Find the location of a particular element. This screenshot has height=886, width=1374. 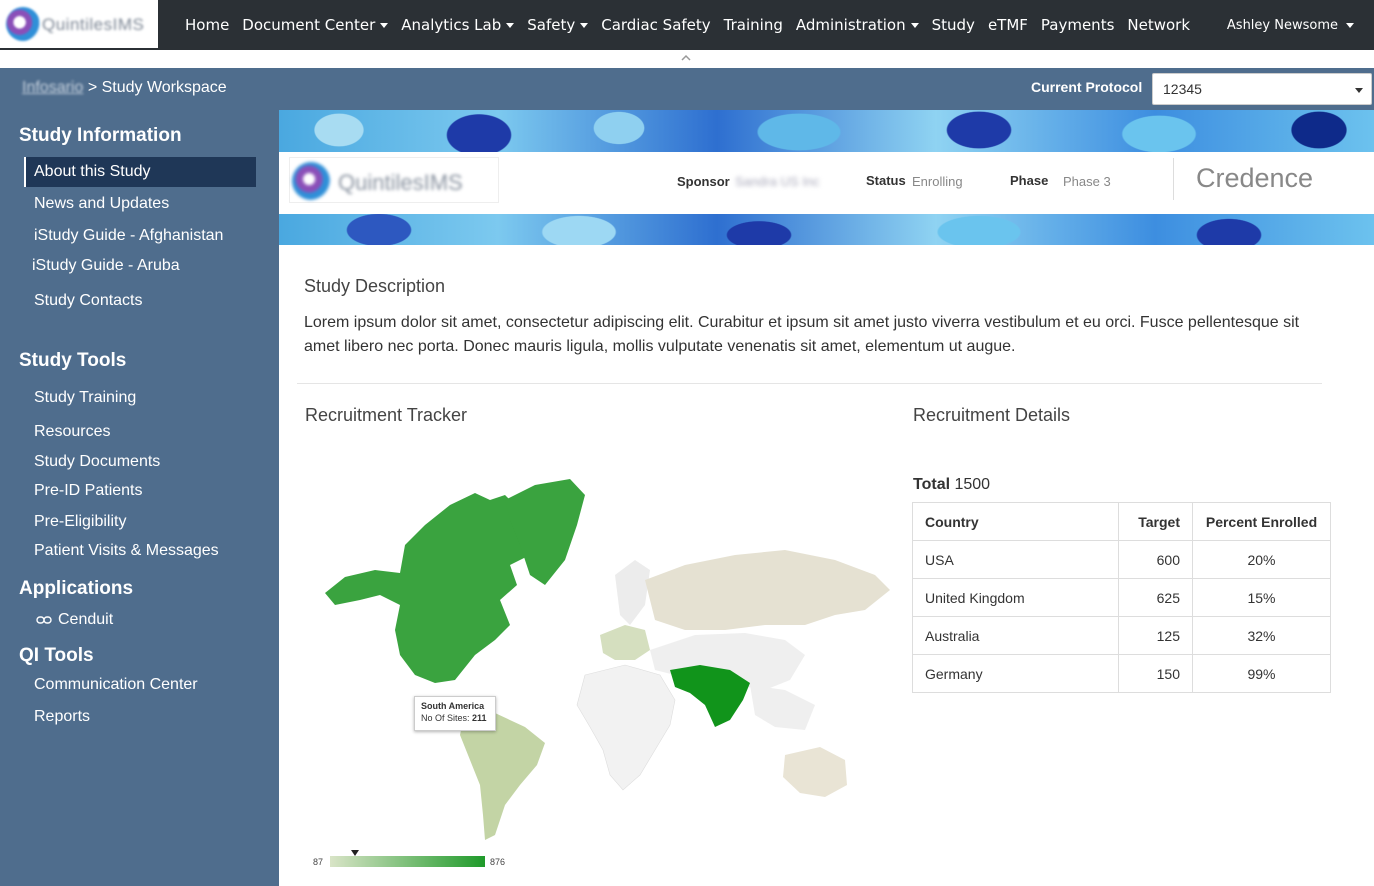

table-row: USA 600 20% is located at coordinates (1121, 559).